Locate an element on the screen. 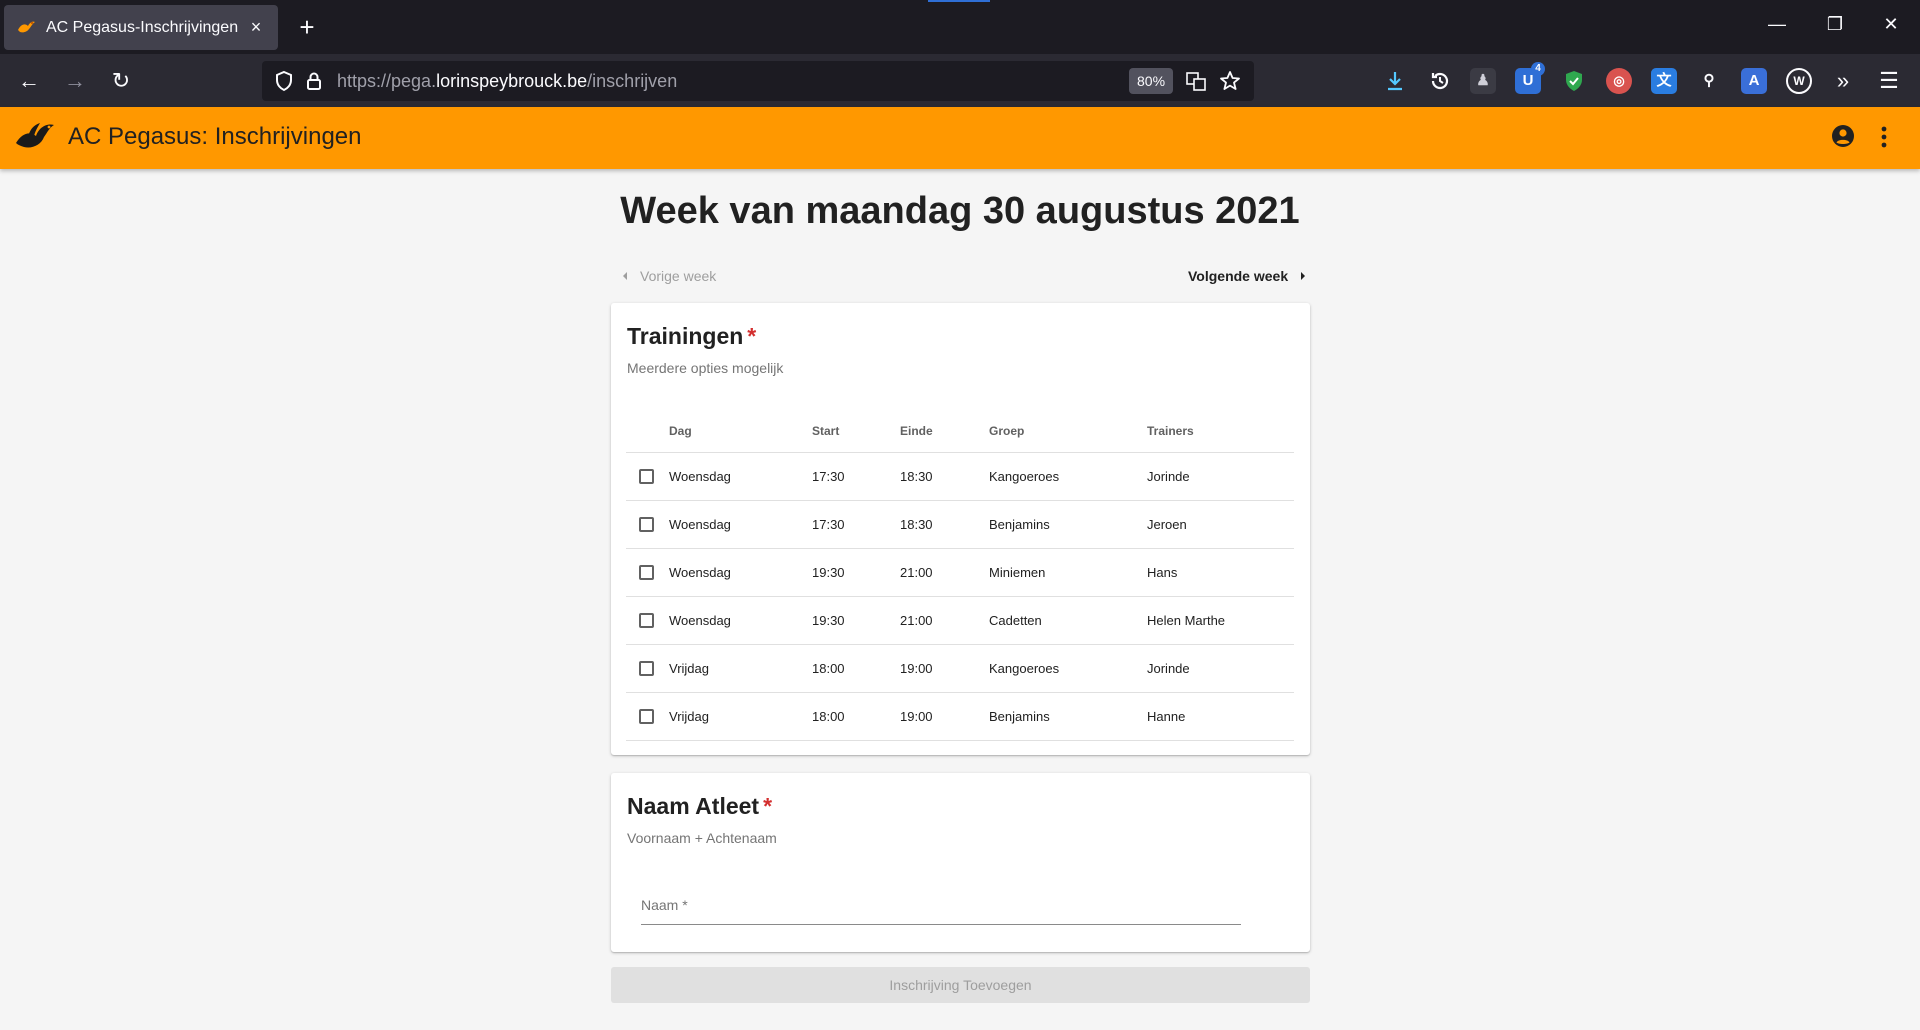 The height and width of the screenshot is (1030, 1920). app-title: AC Pegasus: Inschrijvingen is located at coordinates (215, 136).